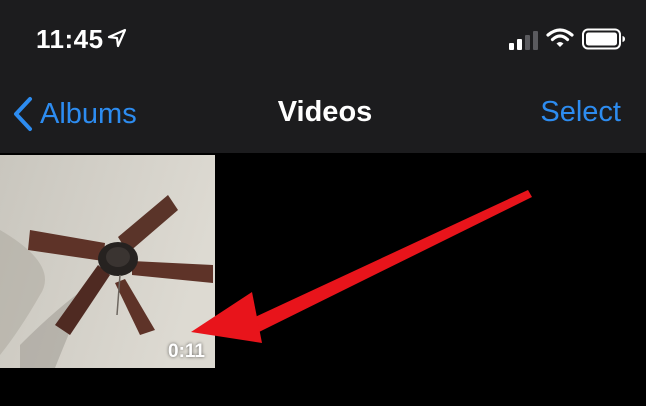 This screenshot has height=406, width=650. Describe the element at coordinates (560, 37) in the screenshot. I see `wifi-icon` at that location.